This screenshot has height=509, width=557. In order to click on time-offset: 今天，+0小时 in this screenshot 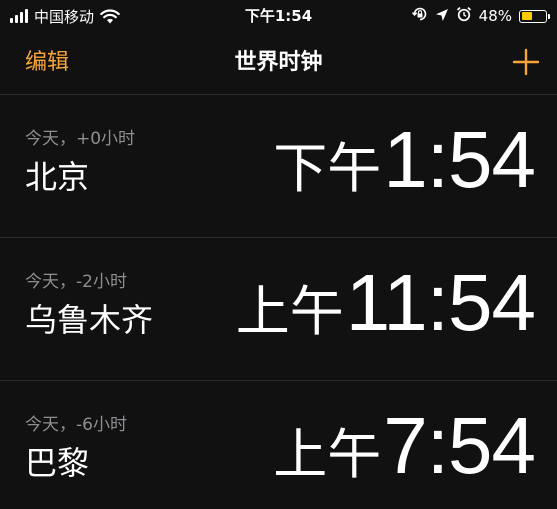, I will do `click(80, 139)`.